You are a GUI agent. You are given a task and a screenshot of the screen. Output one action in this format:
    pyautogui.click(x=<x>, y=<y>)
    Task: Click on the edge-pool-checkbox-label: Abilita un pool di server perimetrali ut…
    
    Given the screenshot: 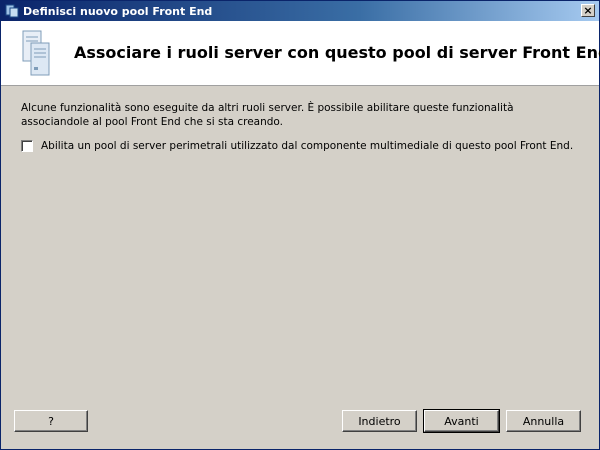 What is the action you would take?
    pyautogui.click(x=307, y=146)
    